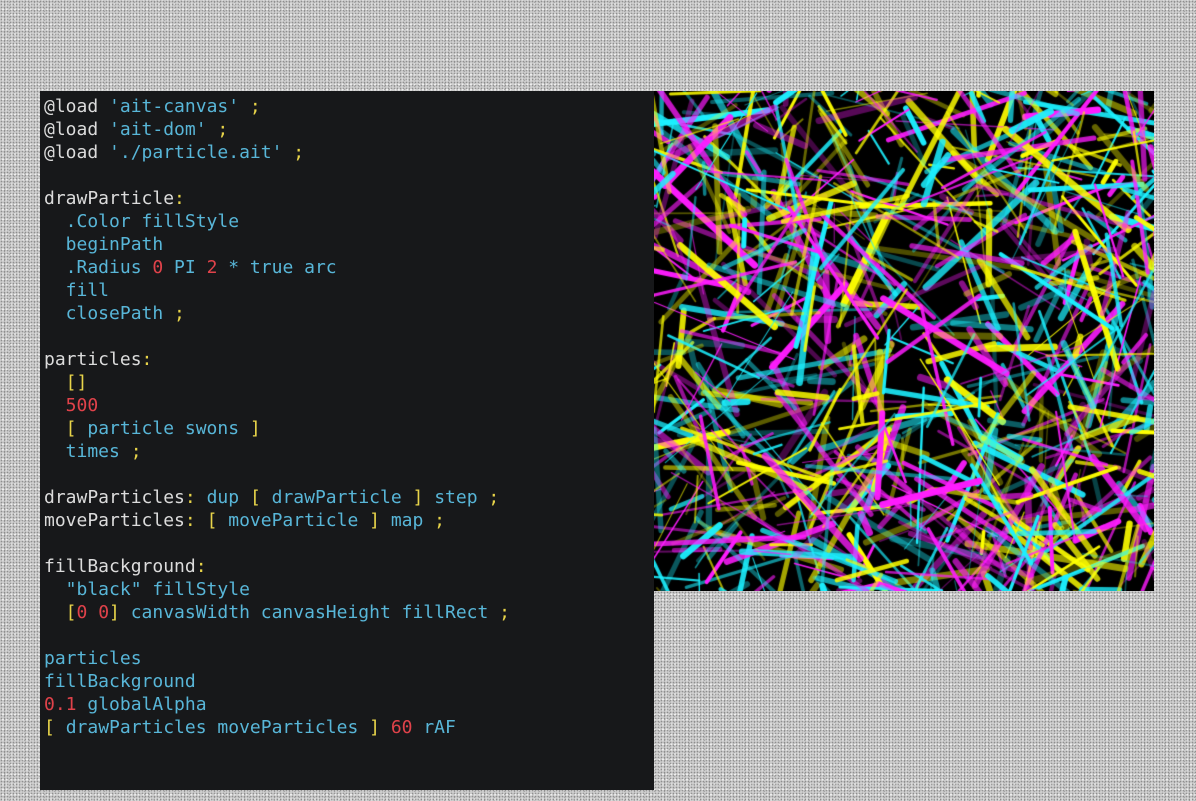 The width and height of the screenshot is (1196, 801). I want to click on code-line: [], so click(349, 382).